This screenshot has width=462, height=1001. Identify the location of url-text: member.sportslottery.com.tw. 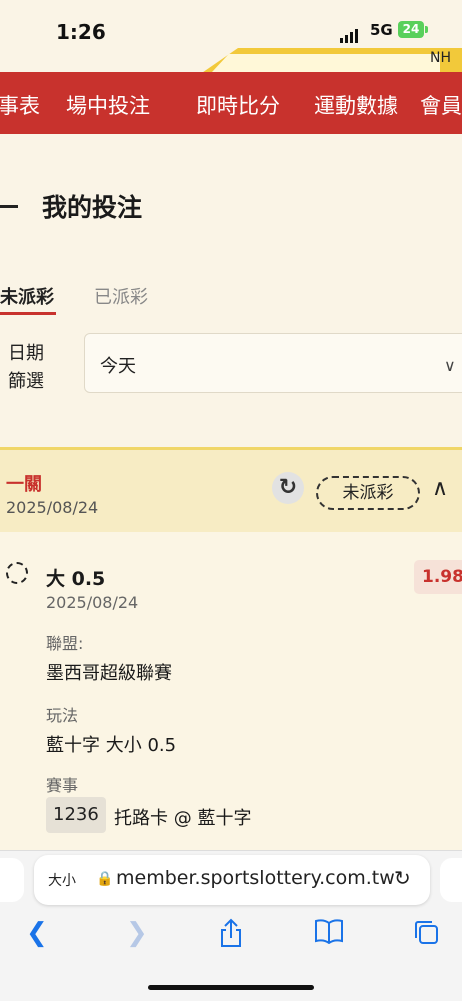
(255, 878).